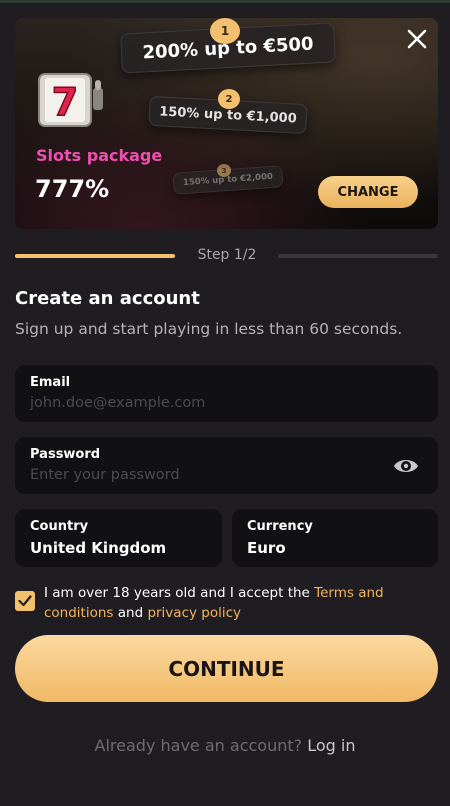 The height and width of the screenshot is (806, 450). I want to click on email-label: Email, so click(50, 382).